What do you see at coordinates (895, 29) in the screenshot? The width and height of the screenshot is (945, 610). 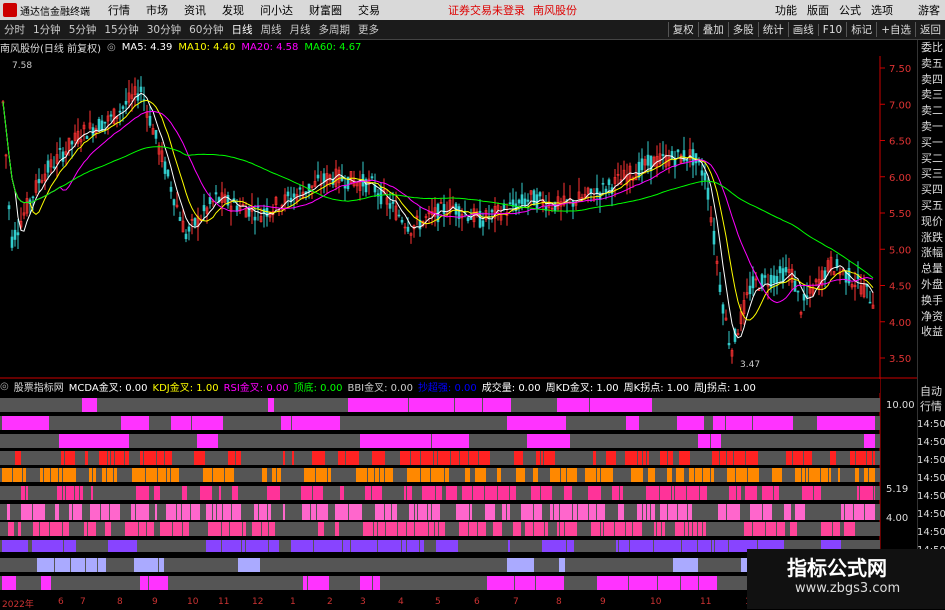 I see `add-watchlist-button: +自选` at bounding box center [895, 29].